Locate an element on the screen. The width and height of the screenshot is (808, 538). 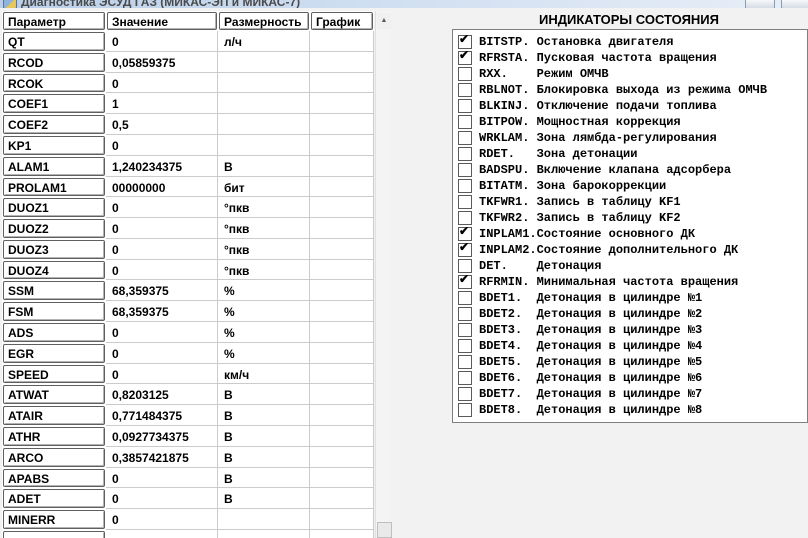
param-cell: ATHR is located at coordinates (54, 436).